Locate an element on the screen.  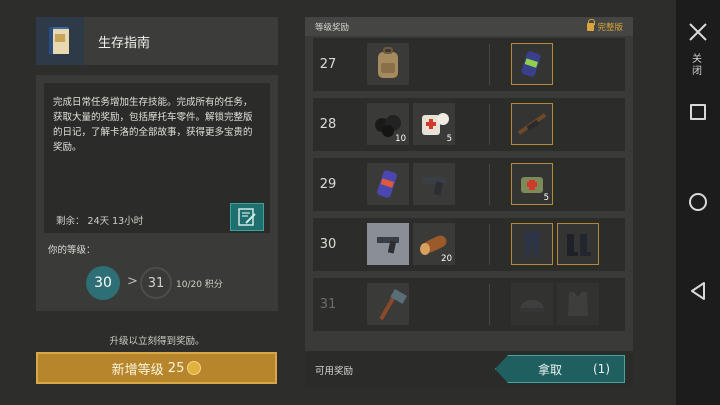
pants-icon is located at coordinates (532, 244).